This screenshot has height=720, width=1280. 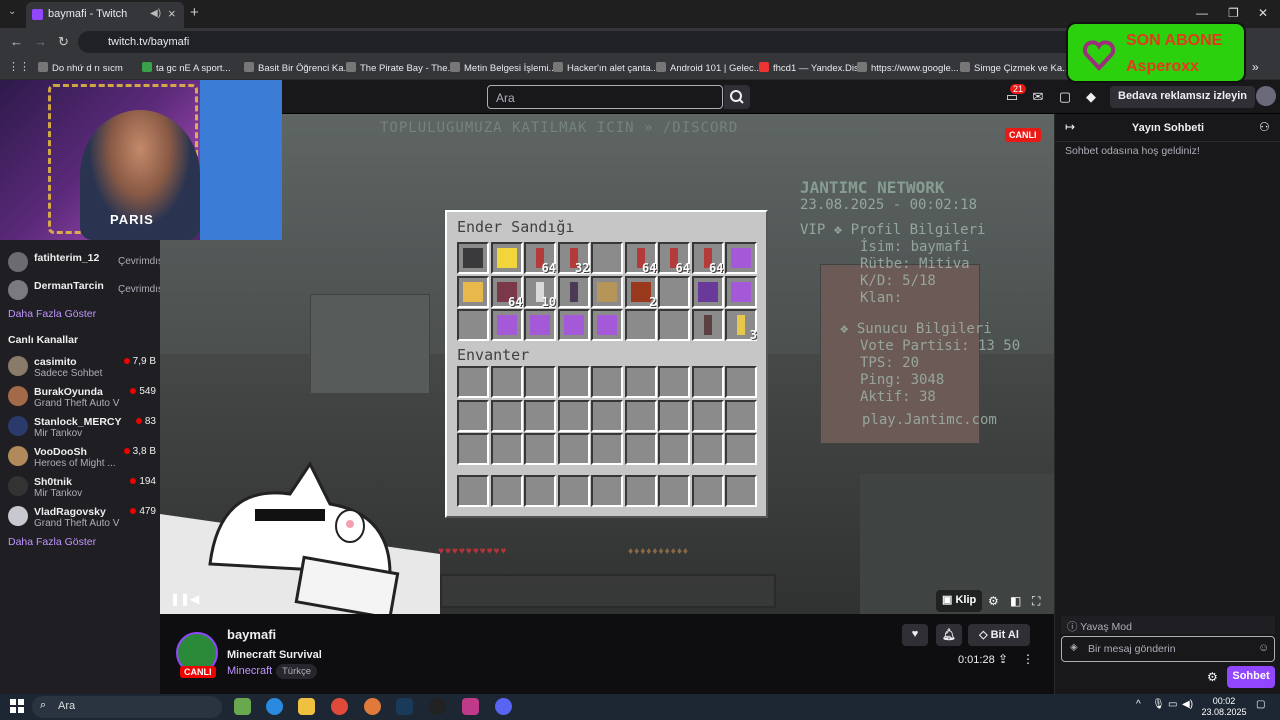 What do you see at coordinates (1224, 707) in the screenshot?
I see `system-clock: 00:02 23.08.2025` at bounding box center [1224, 707].